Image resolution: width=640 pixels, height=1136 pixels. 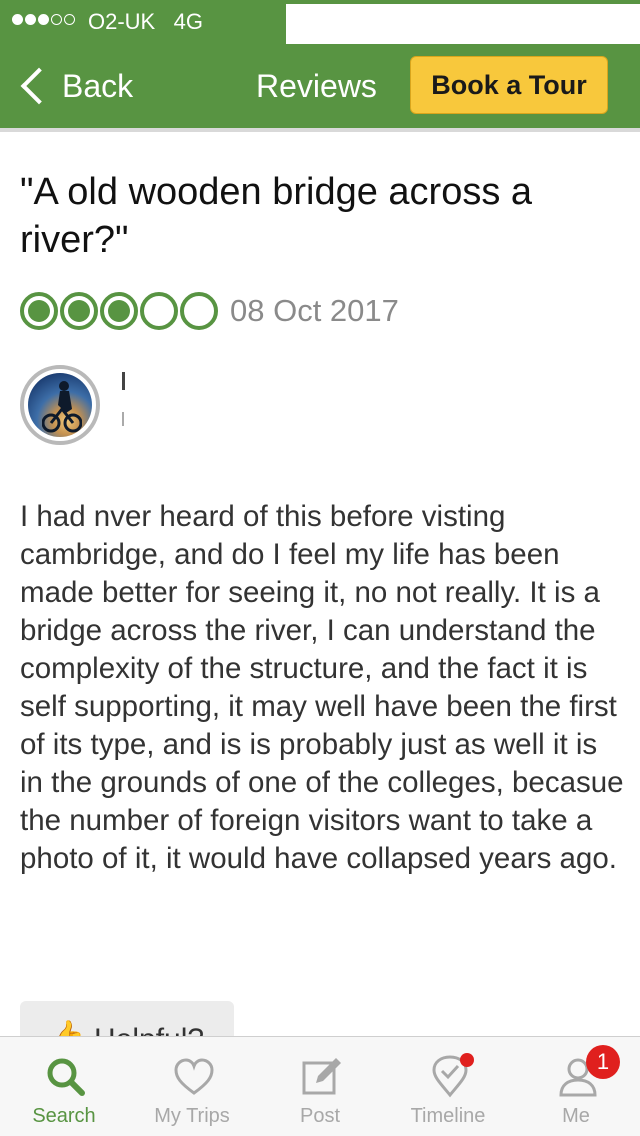 What do you see at coordinates (194, 1076) in the screenshot?
I see `heart-icon` at bounding box center [194, 1076].